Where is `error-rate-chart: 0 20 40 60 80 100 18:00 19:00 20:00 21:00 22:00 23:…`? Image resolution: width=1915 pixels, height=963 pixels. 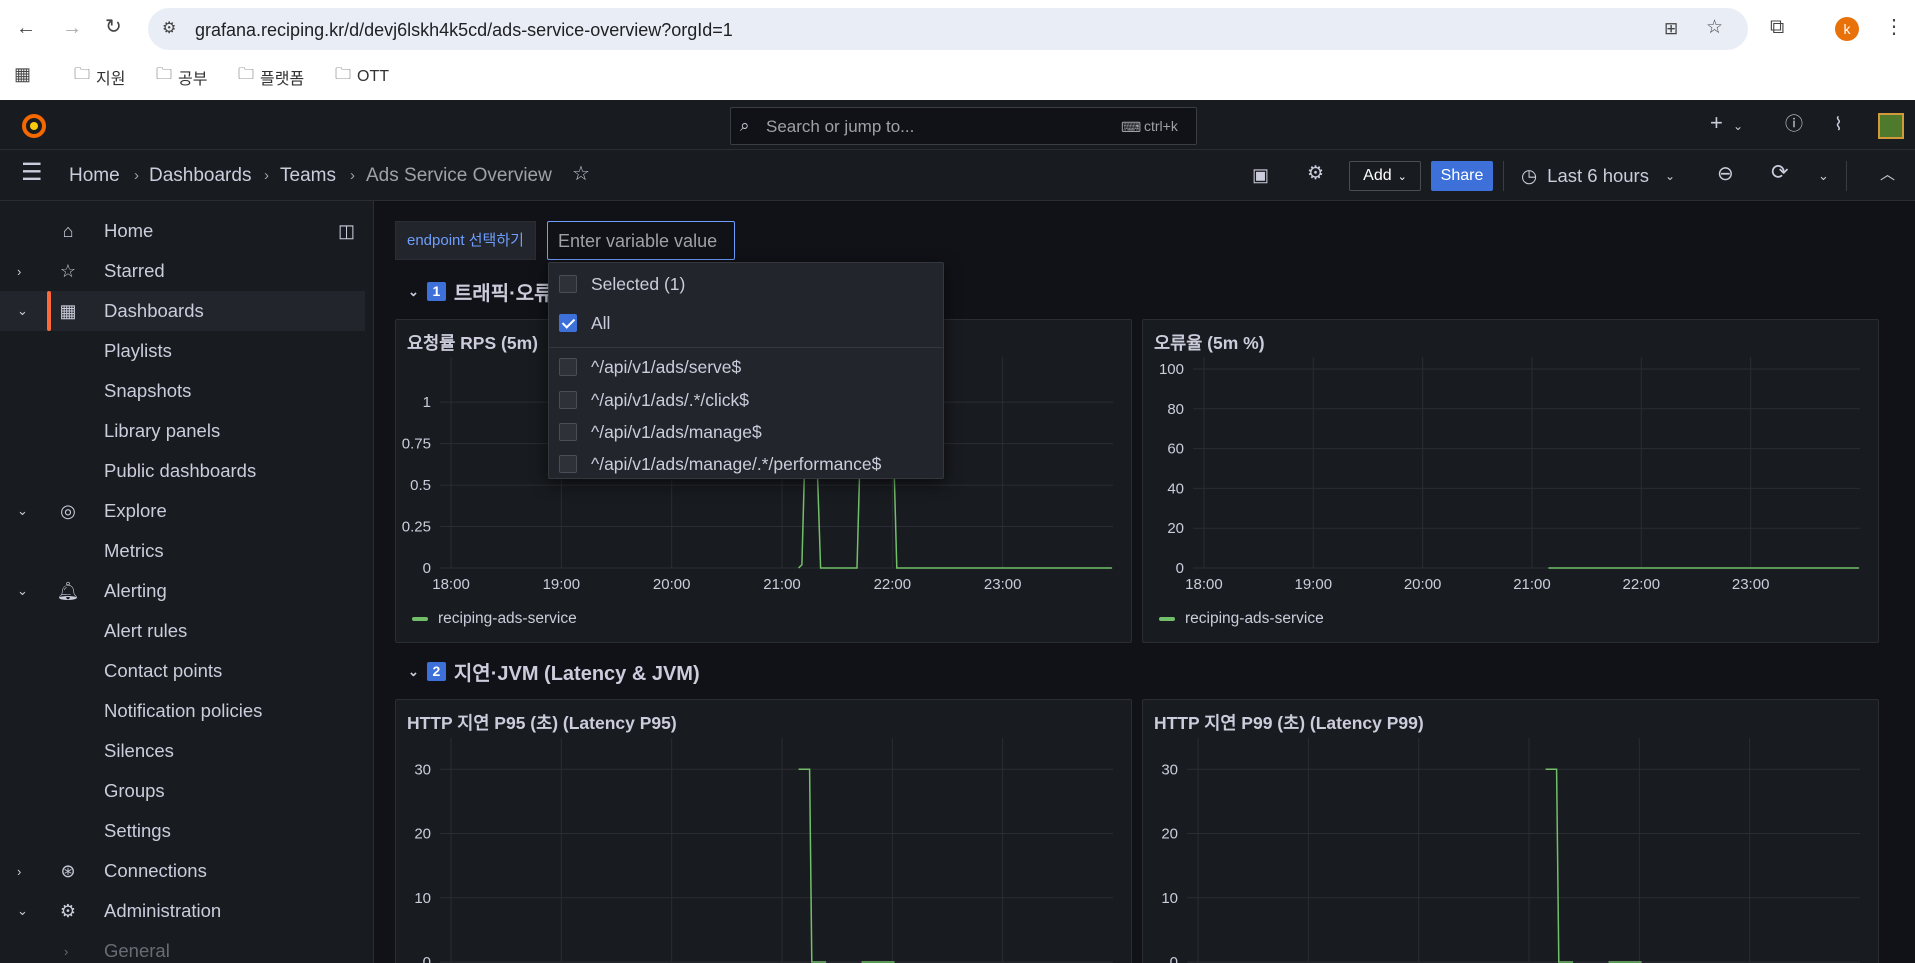 error-rate-chart: 0 20 40 60 80 100 18:00 19:00 20:00 21:00 22:00 23:… is located at coordinates (1509, 475).